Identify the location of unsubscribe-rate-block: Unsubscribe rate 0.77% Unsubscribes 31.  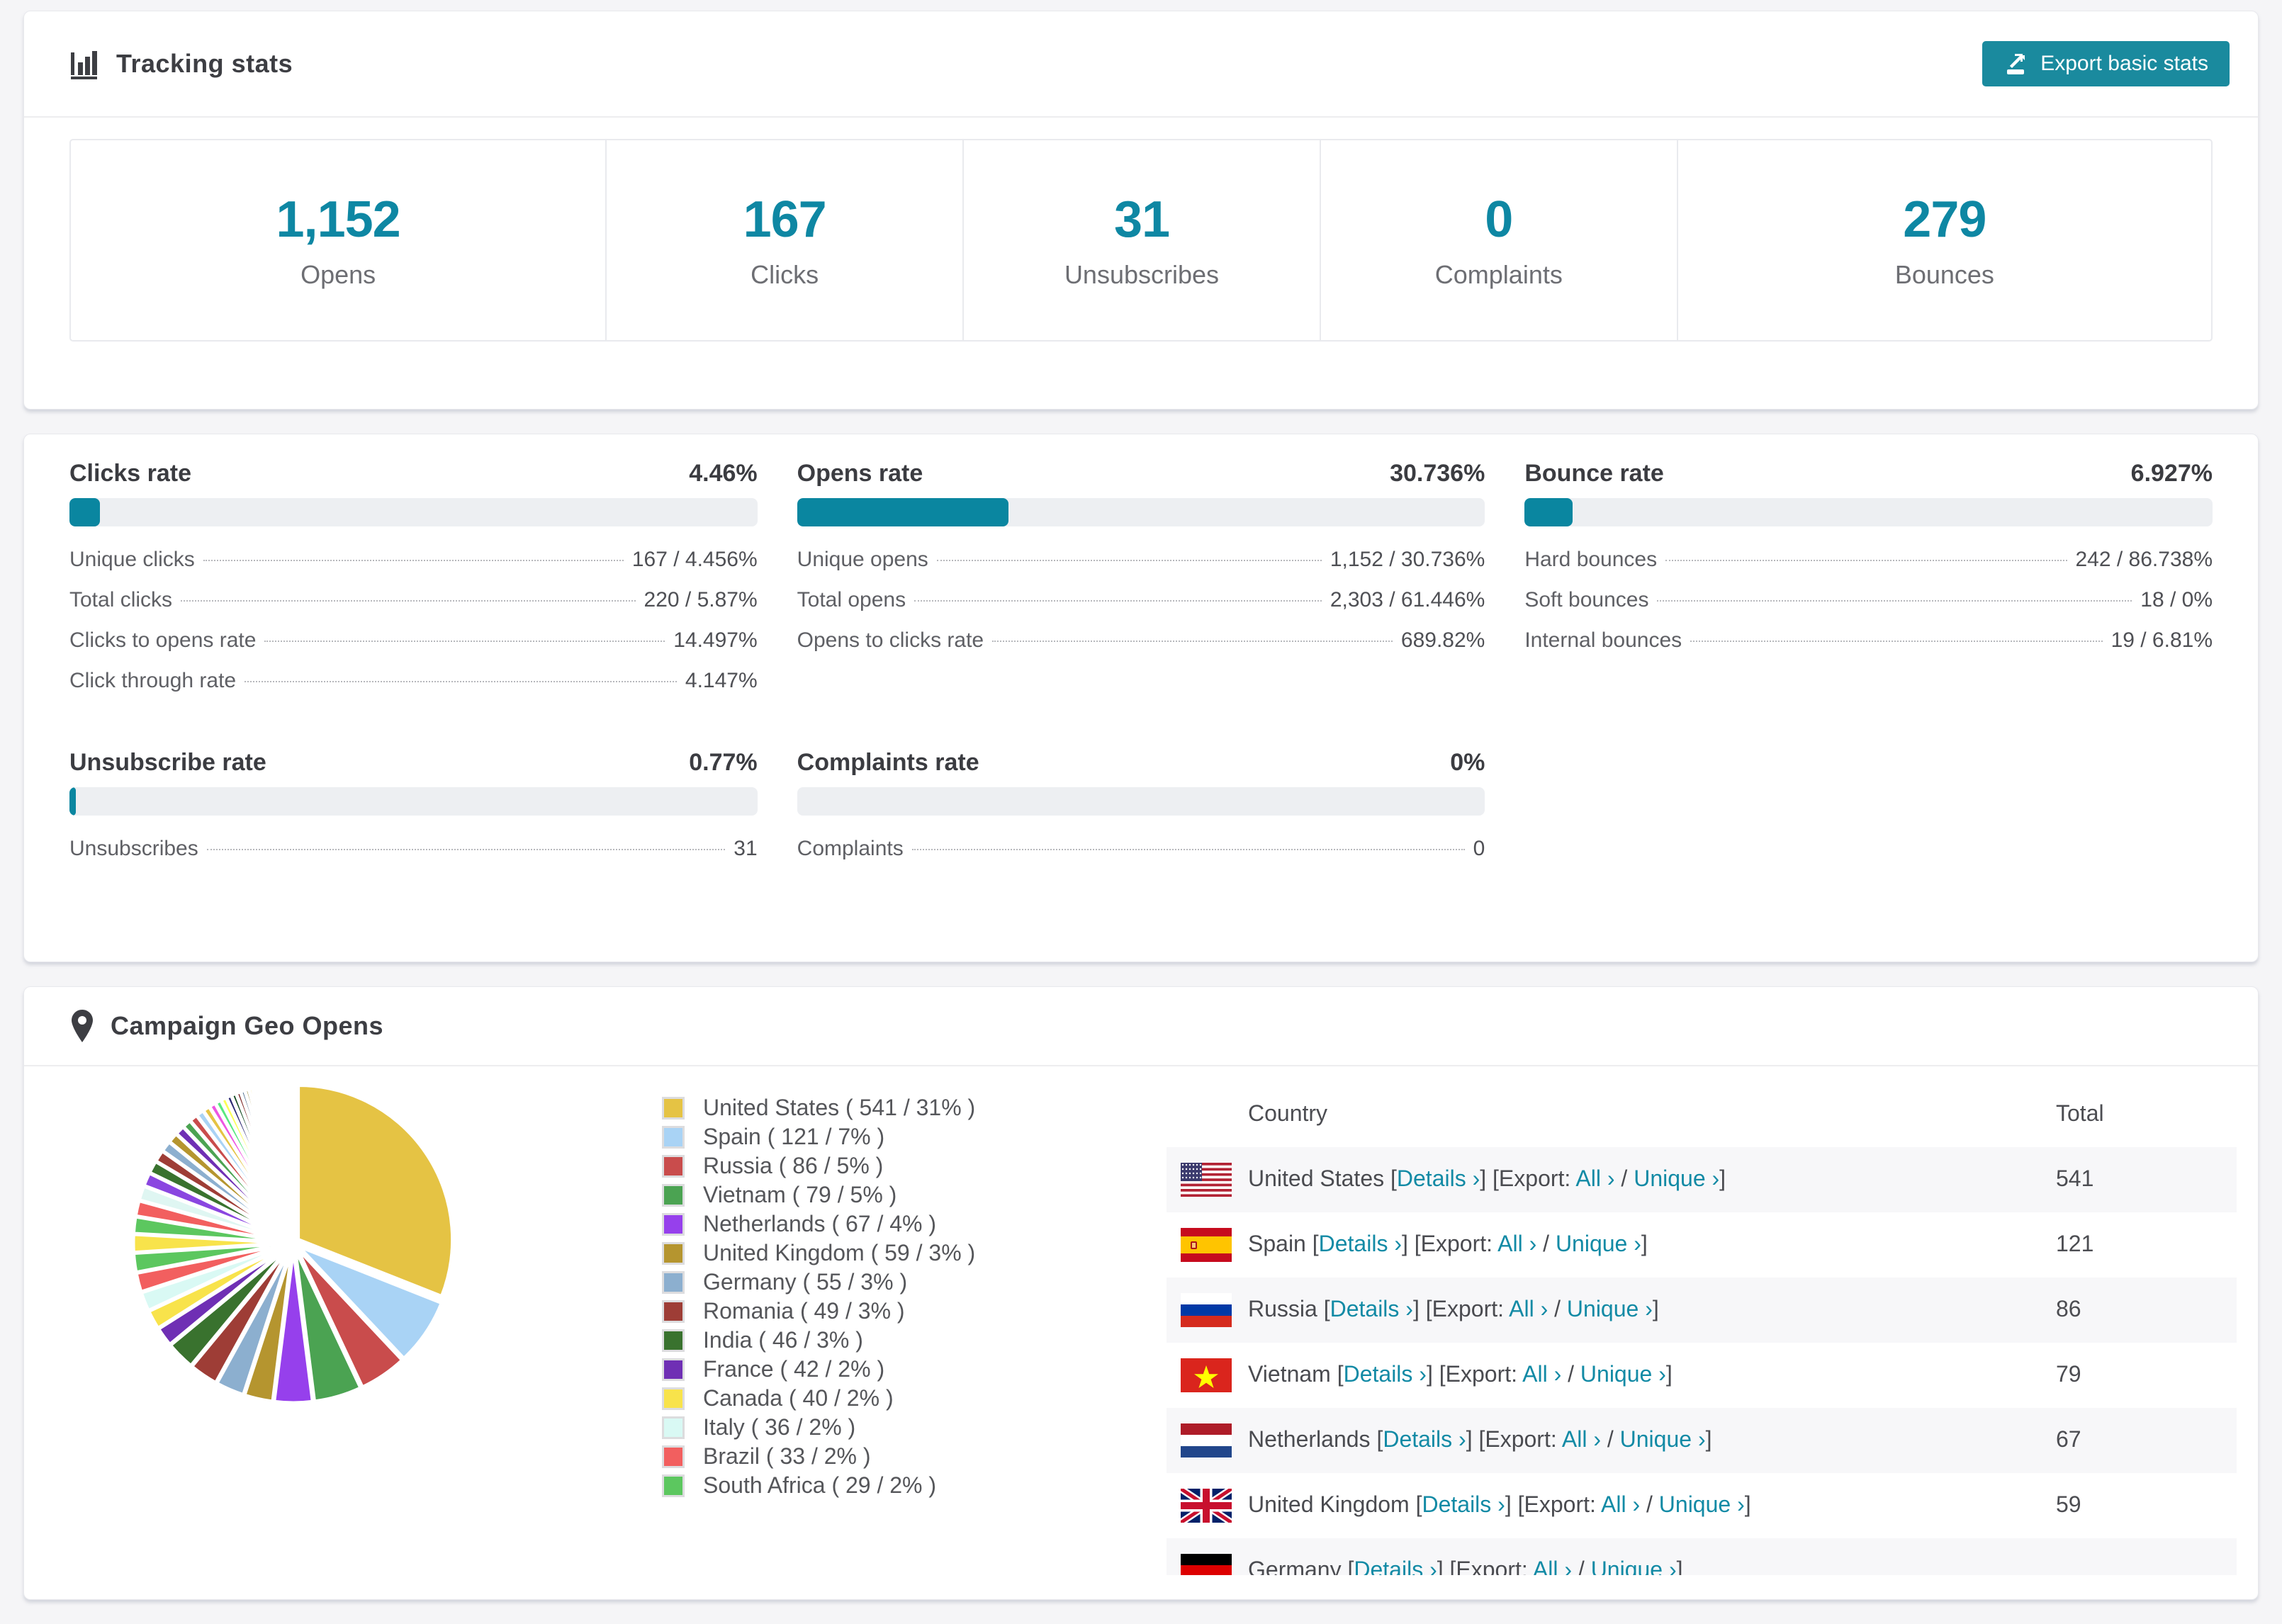
(414, 813).